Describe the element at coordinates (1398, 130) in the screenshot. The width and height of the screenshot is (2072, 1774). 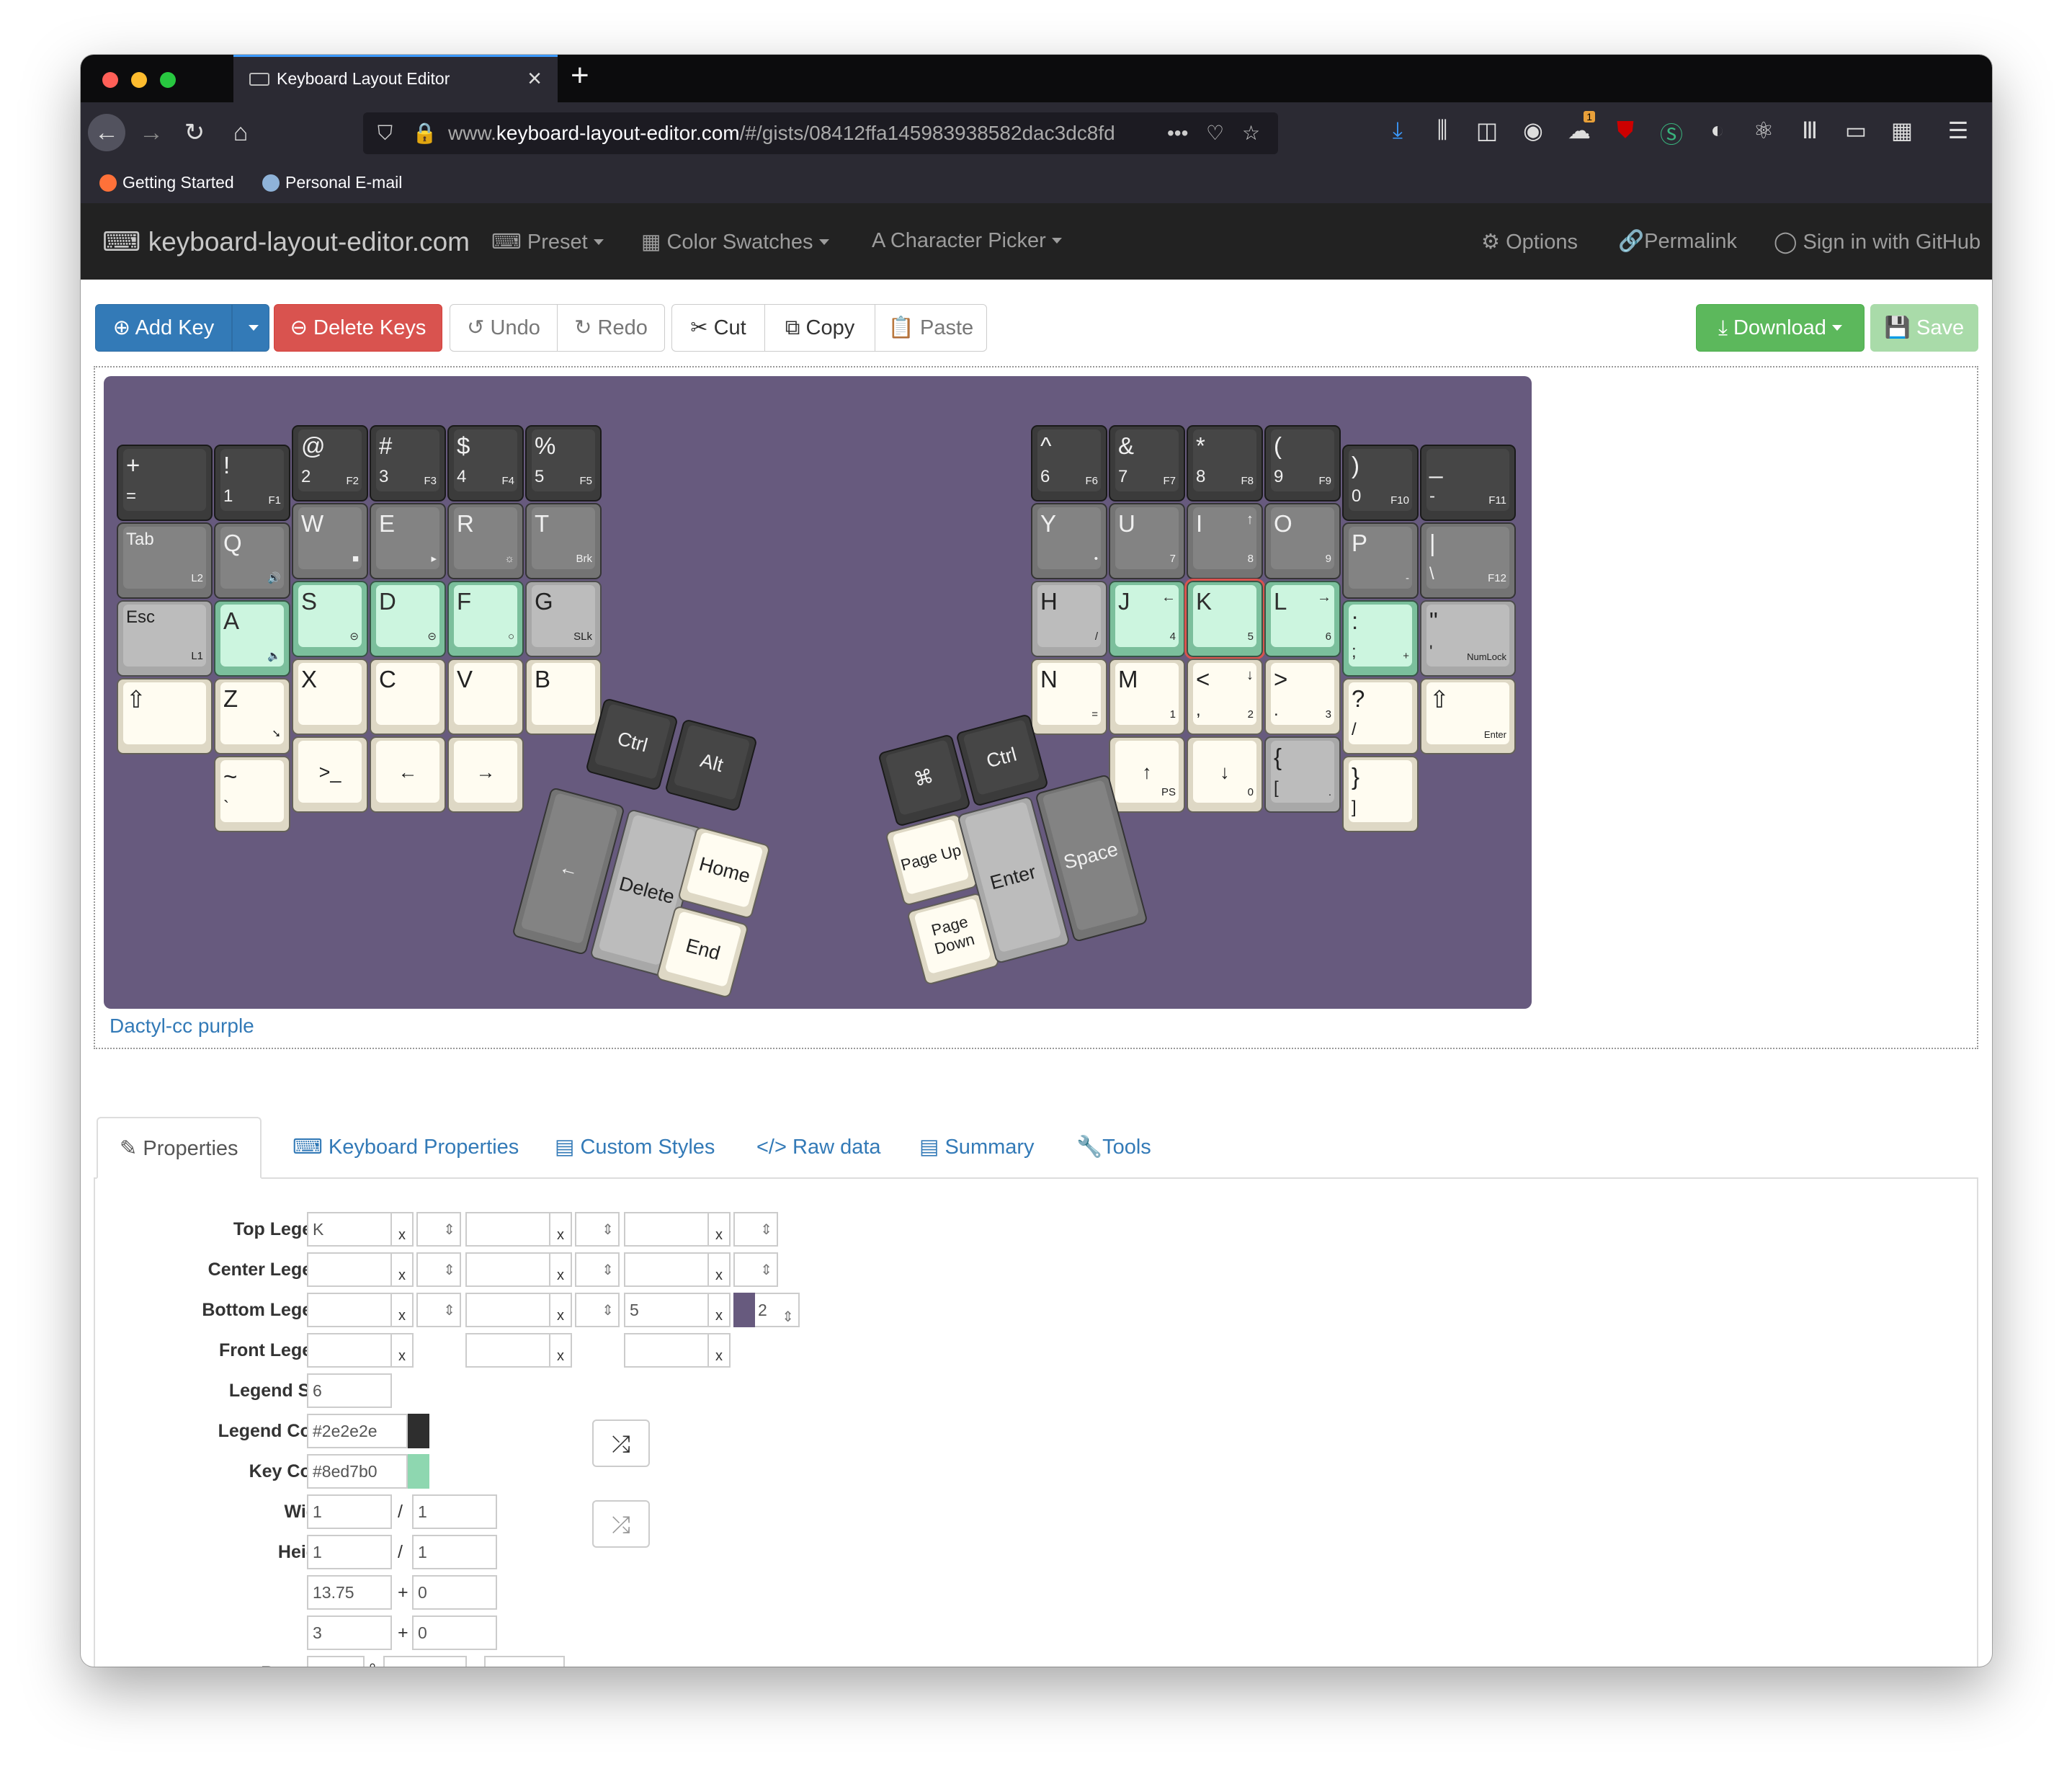
I see `download-icon: ⤓` at that location.